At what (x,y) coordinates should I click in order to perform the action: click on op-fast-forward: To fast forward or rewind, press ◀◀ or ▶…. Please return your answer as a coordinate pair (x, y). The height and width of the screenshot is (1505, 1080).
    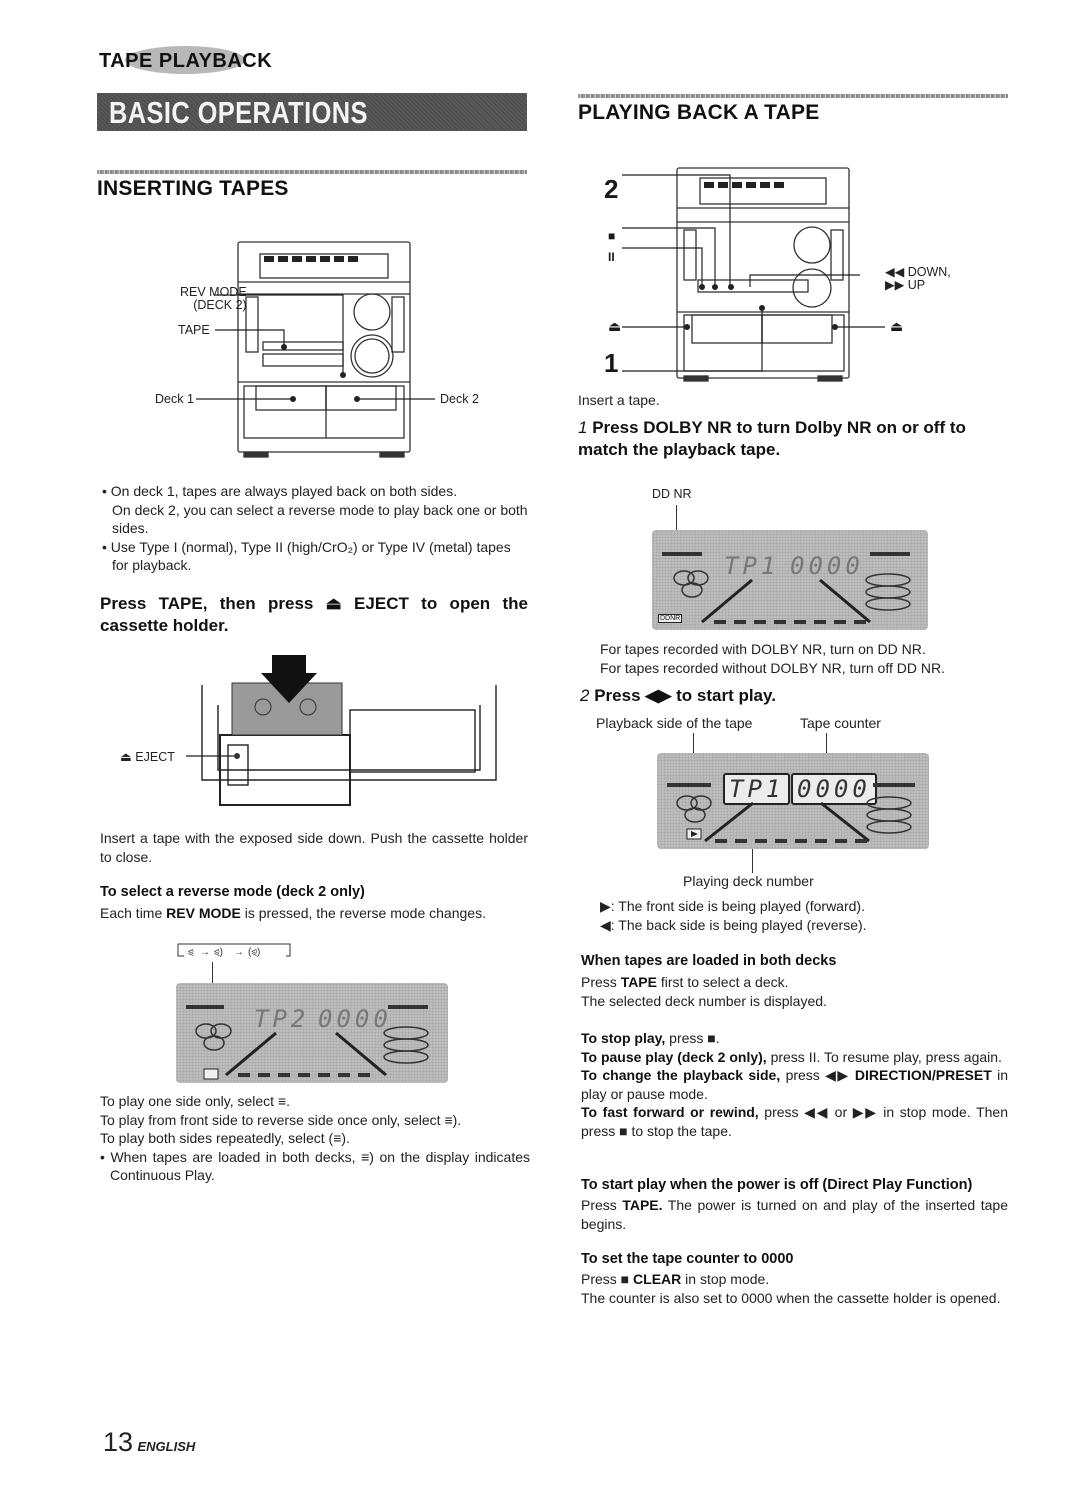
    Looking at the image, I should click on (794, 1121).